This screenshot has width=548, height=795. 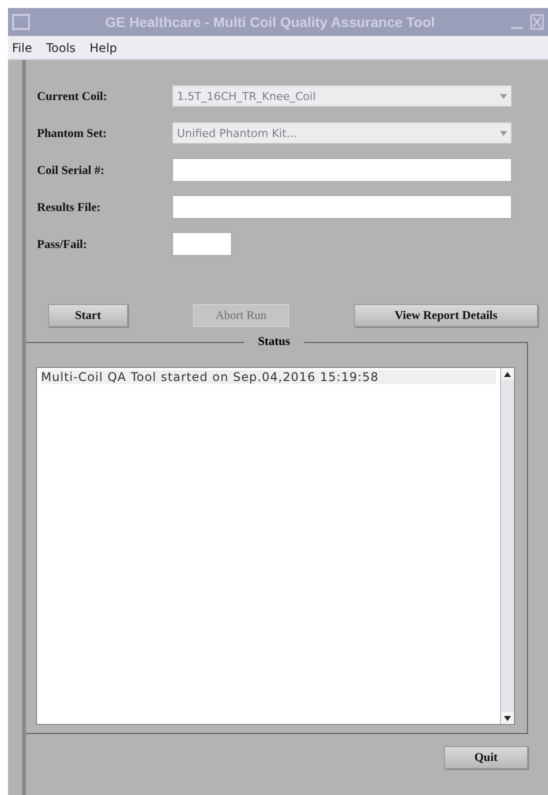 What do you see at coordinates (61, 47) in the screenshot?
I see `menu-item: Tools` at bounding box center [61, 47].